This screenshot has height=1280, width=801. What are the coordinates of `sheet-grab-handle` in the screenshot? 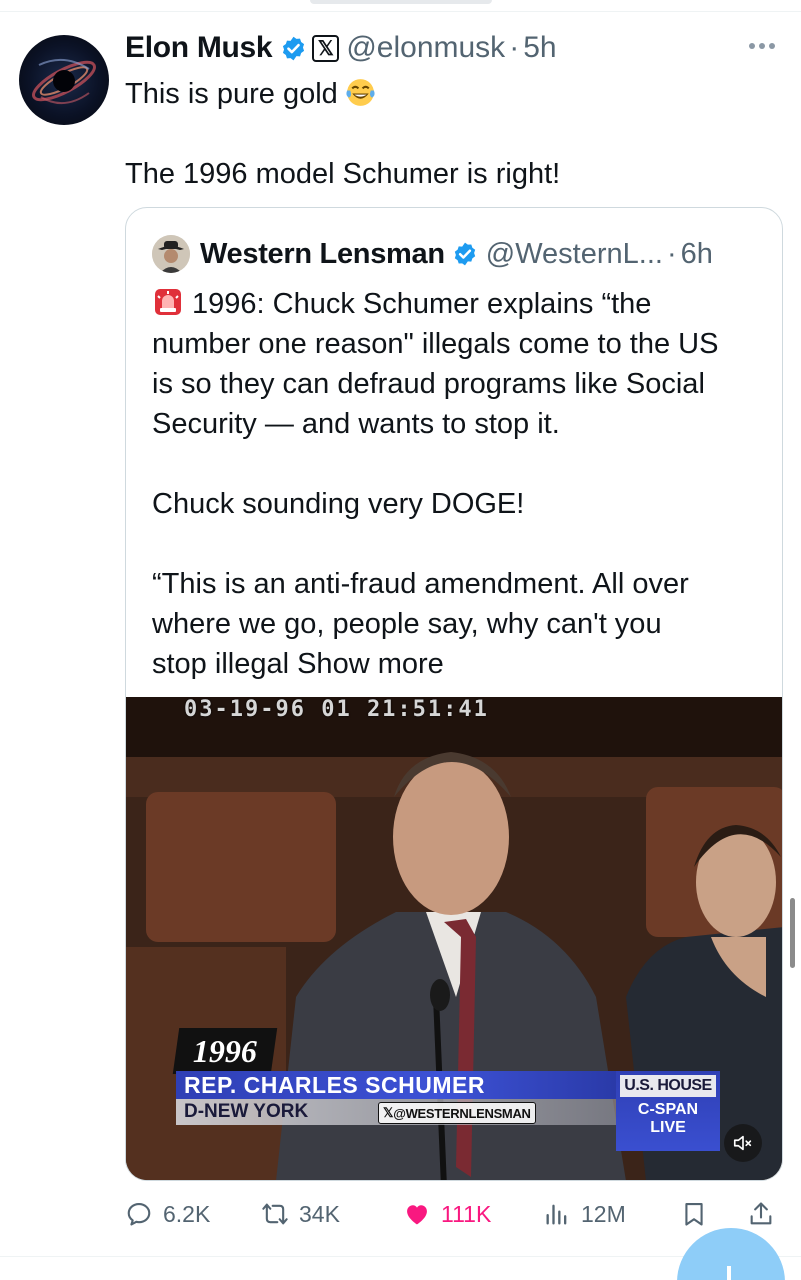 It's located at (401, 2).